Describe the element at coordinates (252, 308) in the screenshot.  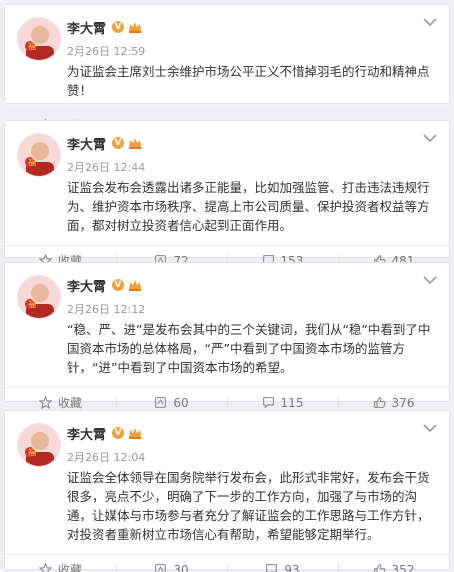
I see `post-time: 2月26日 12:12` at that location.